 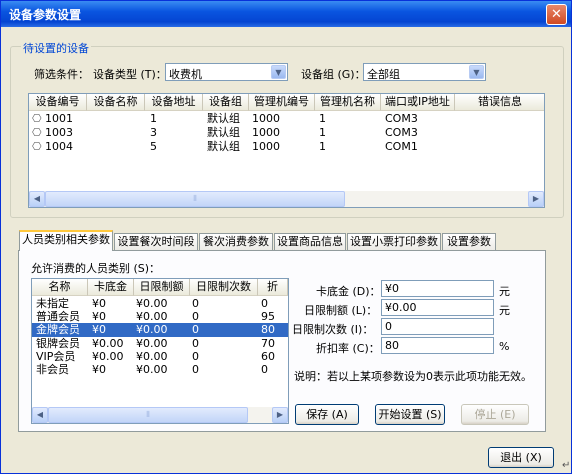 What do you see at coordinates (333, 329) in the screenshot?
I see `daily-count-label: 日限制次数 (I)：` at bounding box center [333, 329].